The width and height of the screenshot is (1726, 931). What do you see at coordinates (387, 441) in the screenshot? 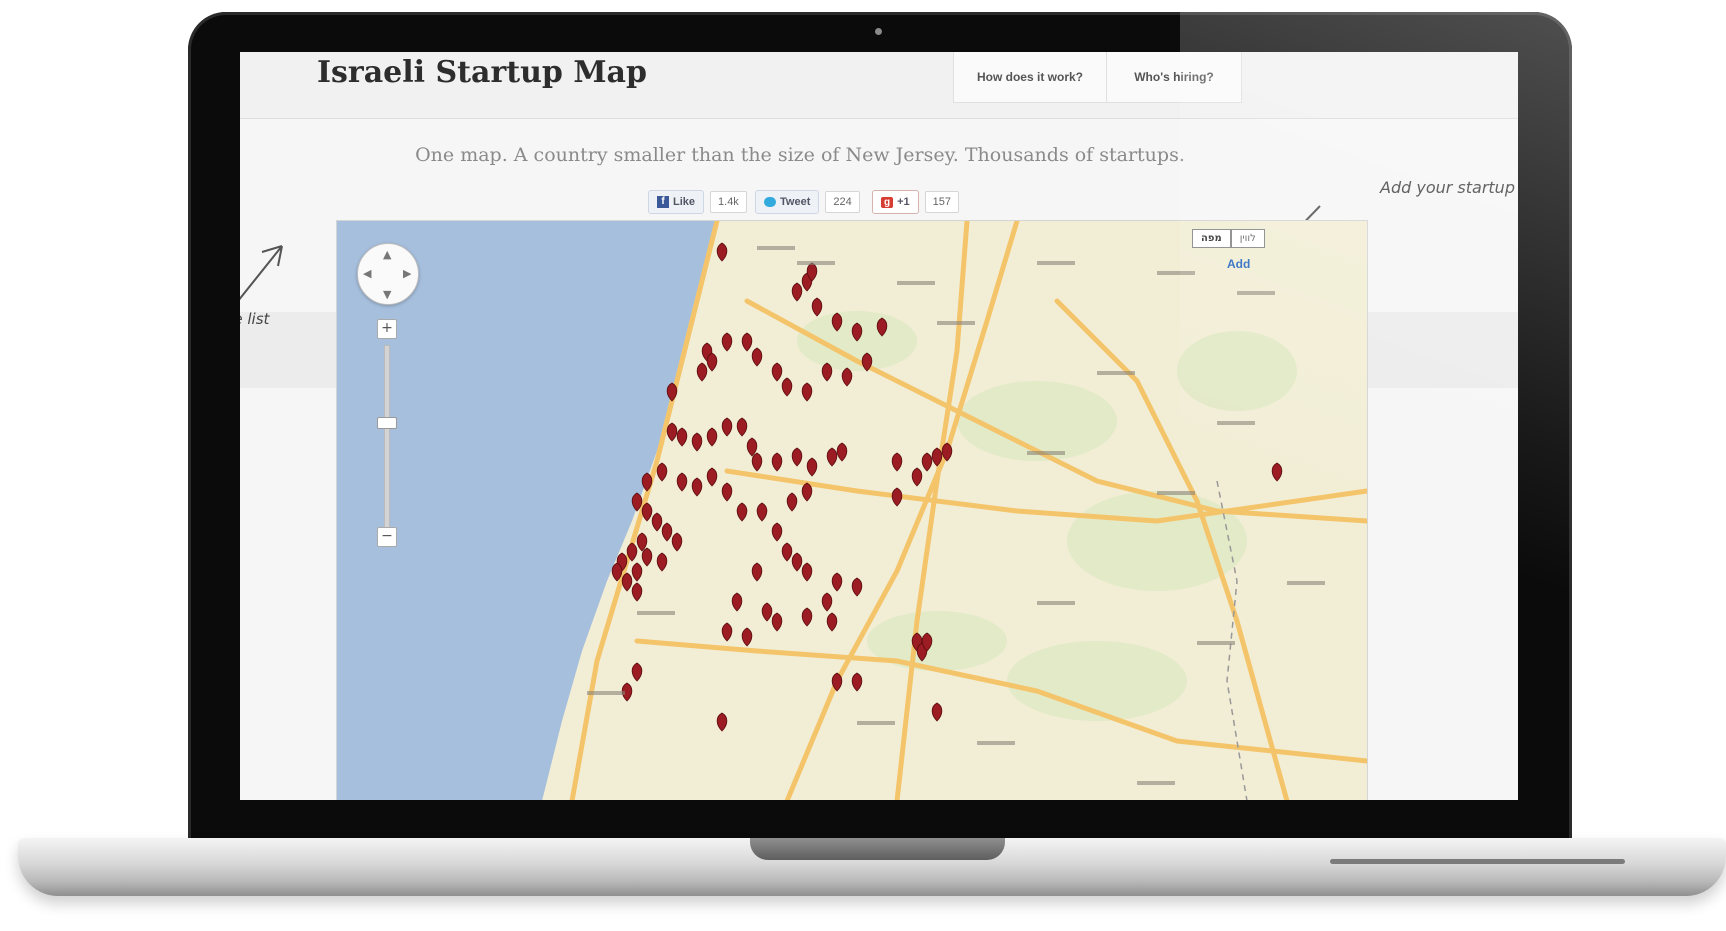
I see `zoom-slider-track` at bounding box center [387, 441].